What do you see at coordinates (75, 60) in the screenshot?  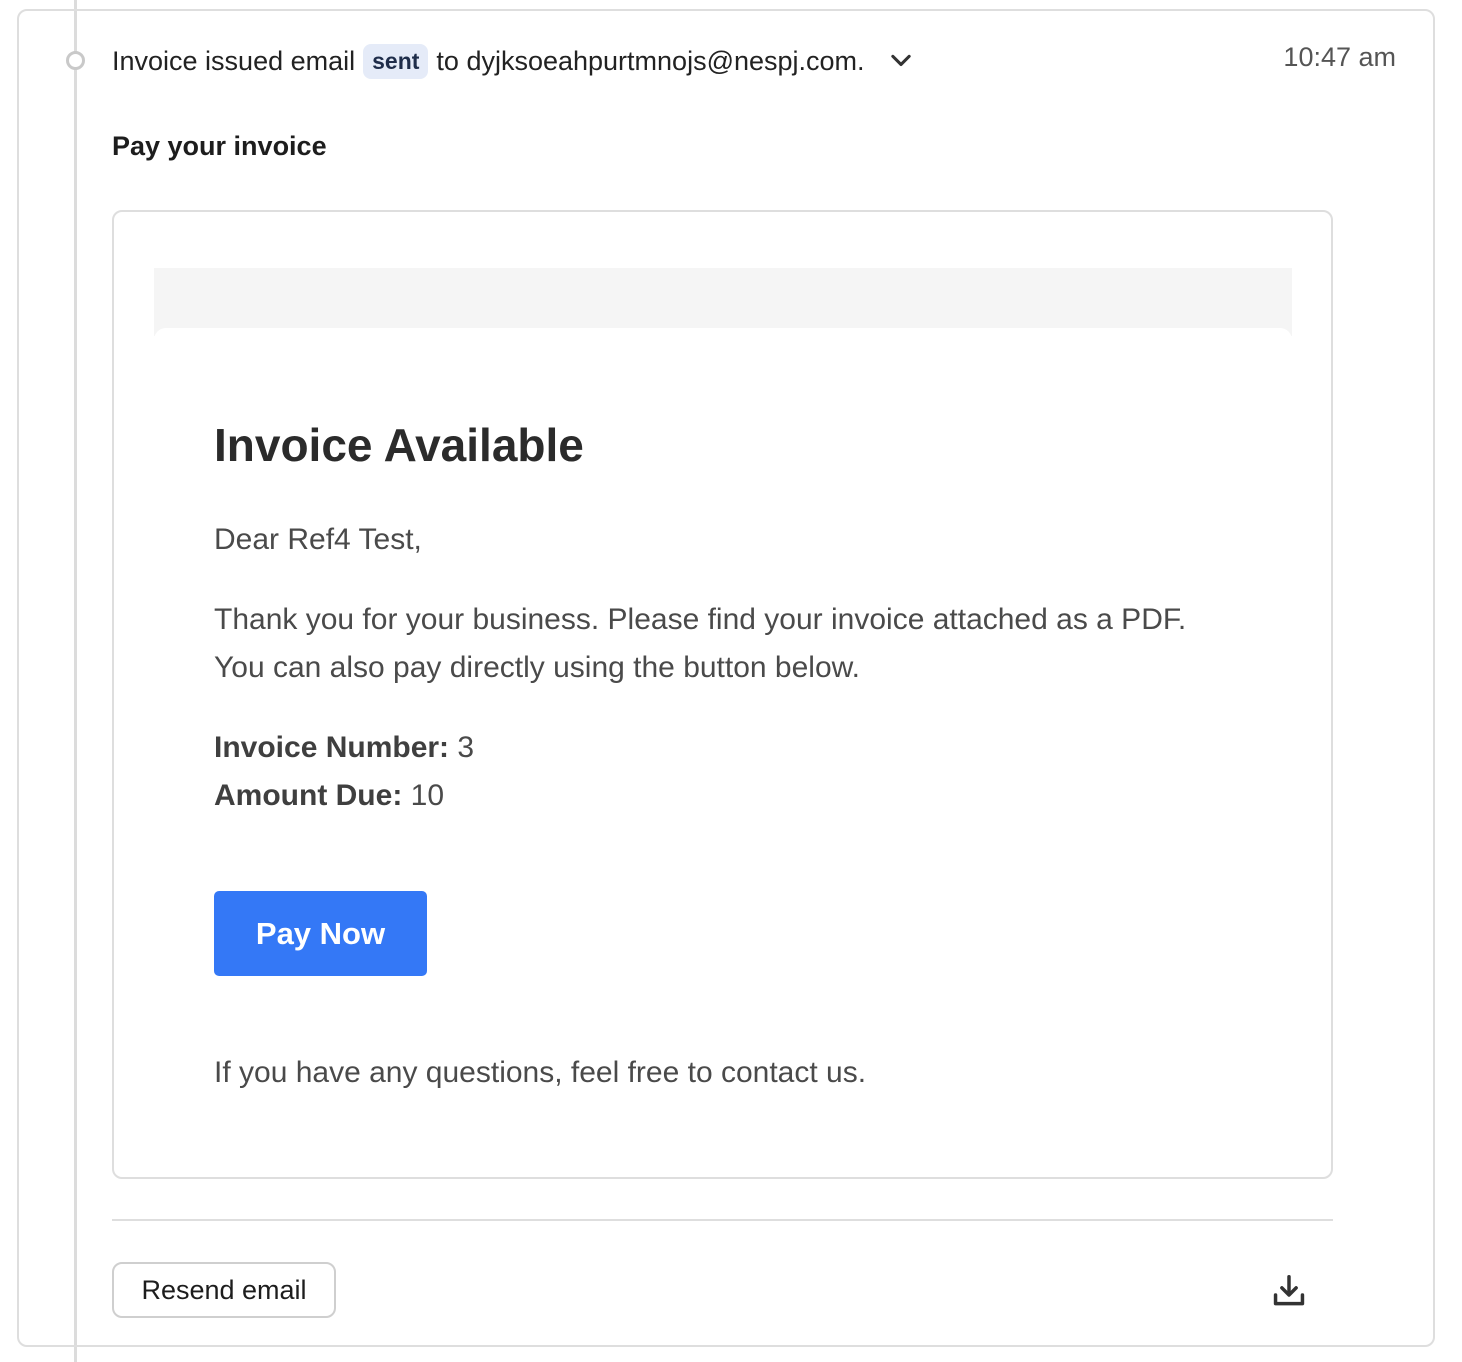 I see `timeline-dot` at bounding box center [75, 60].